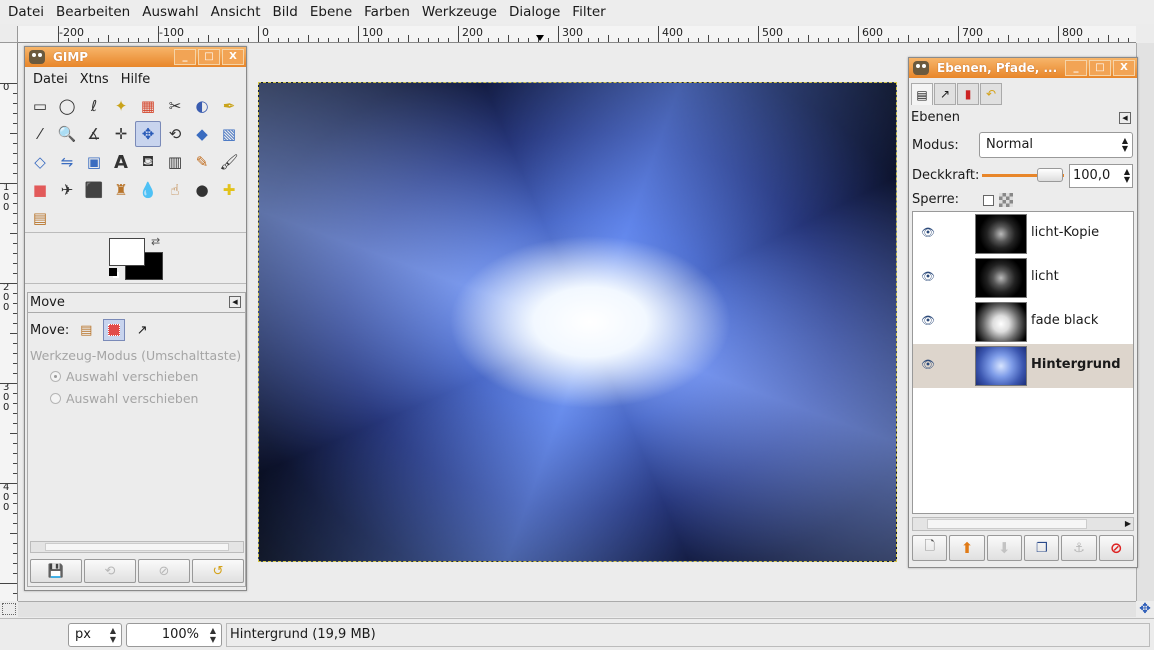 The width and height of the screenshot is (1154, 650). I want to click on perspective-clone-icon: ▤, so click(40, 218).